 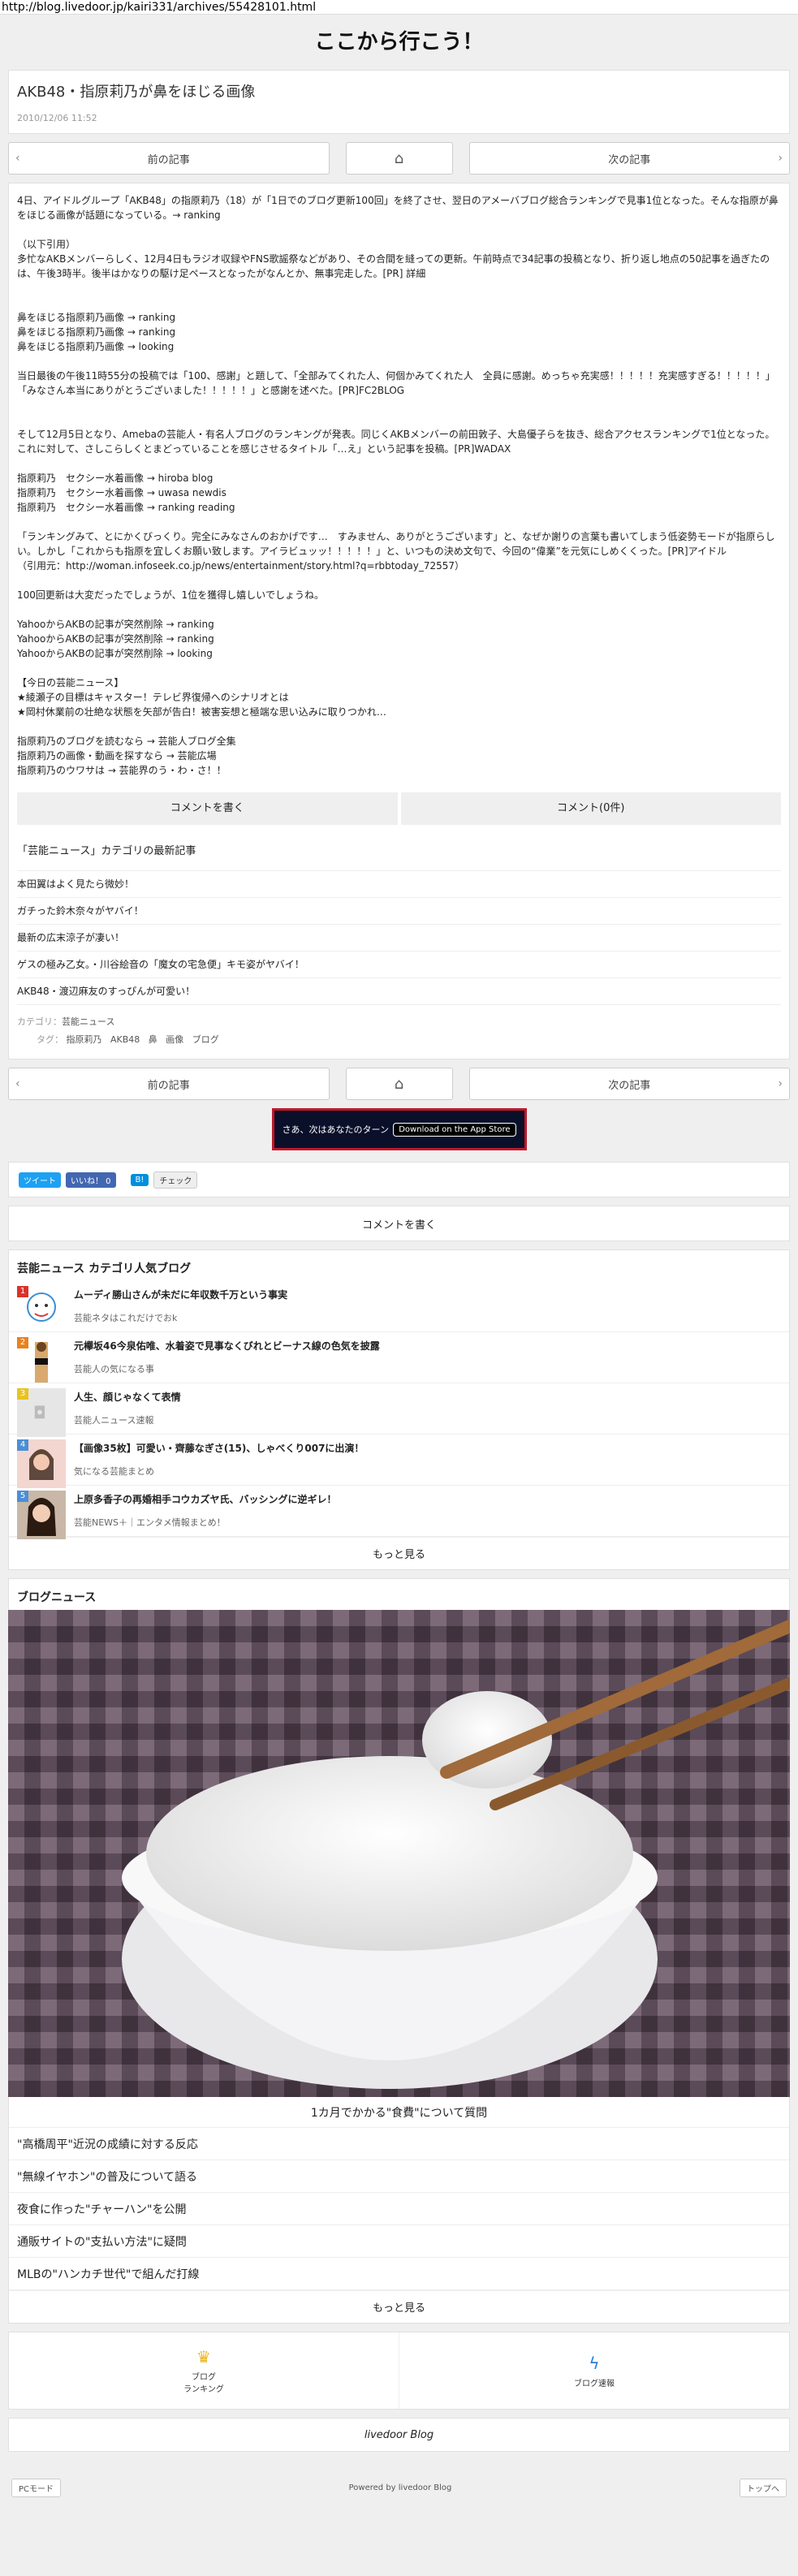 What do you see at coordinates (114, 1471) in the screenshot?
I see `blog-name: 気になる芸能まとめ` at bounding box center [114, 1471].